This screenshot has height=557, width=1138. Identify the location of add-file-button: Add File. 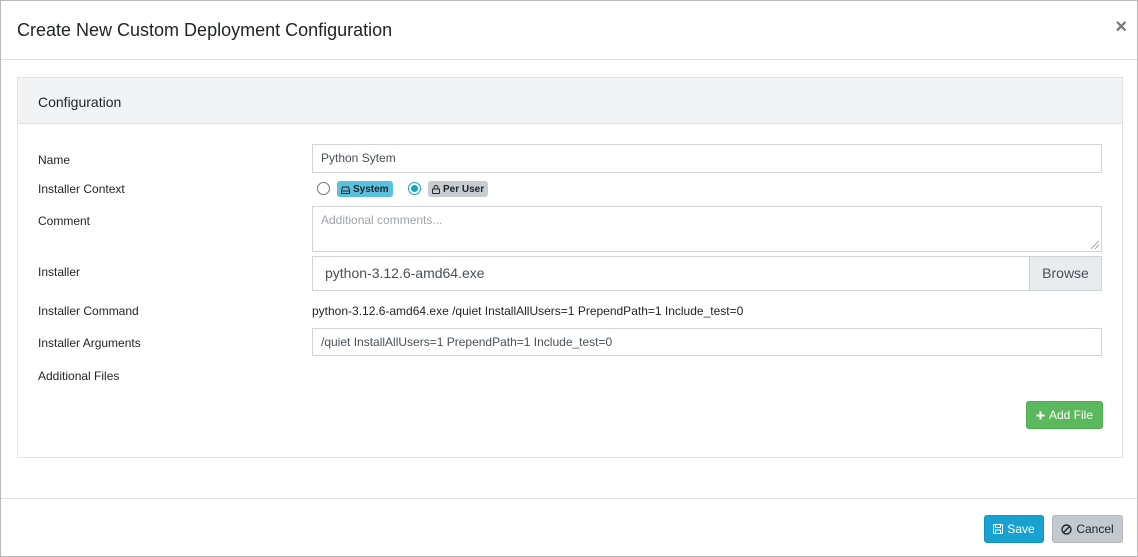
(1064, 415).